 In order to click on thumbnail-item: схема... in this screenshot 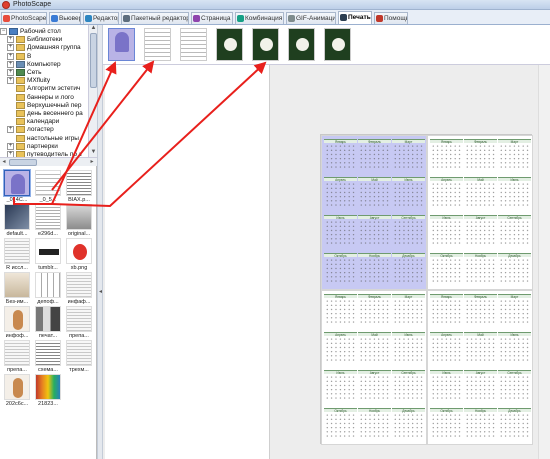, I will do `click(48, 357)`.